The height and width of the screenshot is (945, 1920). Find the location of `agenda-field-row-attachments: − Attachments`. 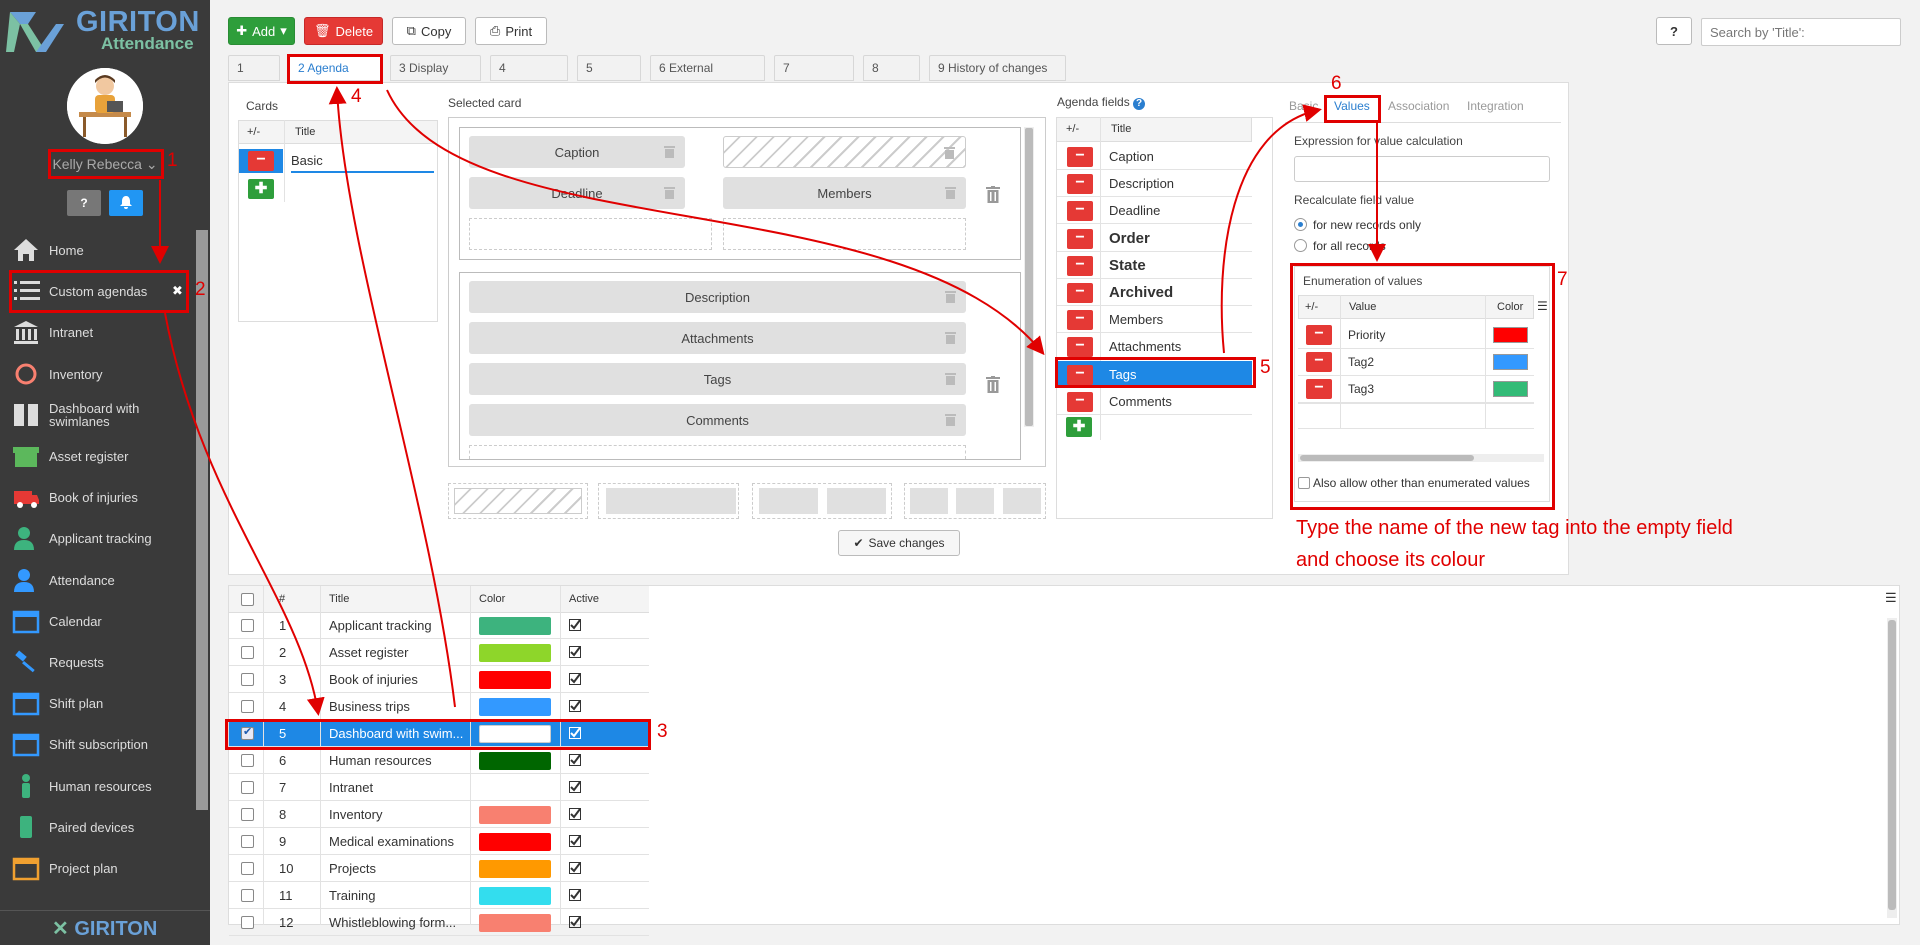

agenda-field-row-attachments: − Attachments is located at coordinates (1154, 347).